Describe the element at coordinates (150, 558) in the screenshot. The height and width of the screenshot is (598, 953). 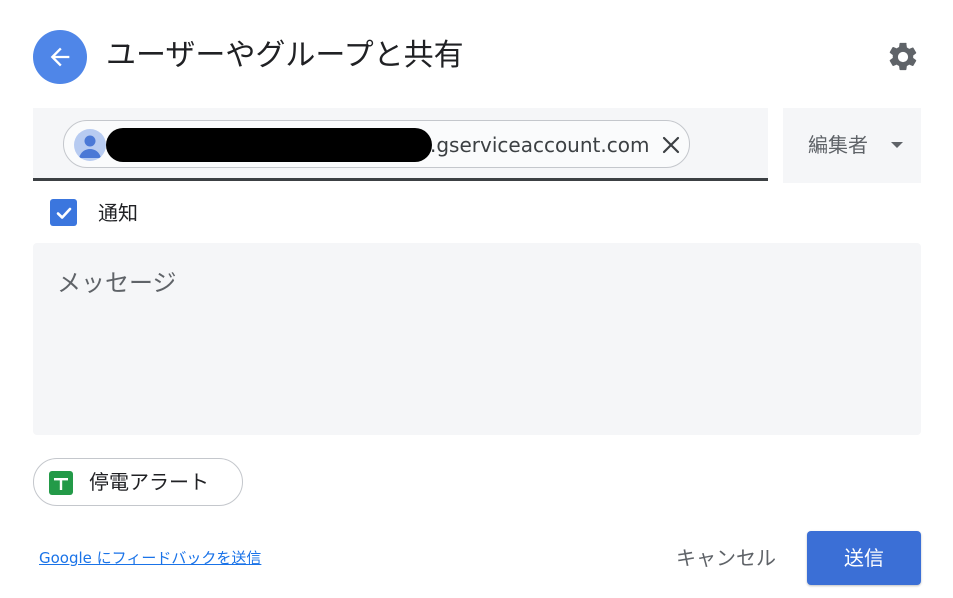
I see `feedback-link: Google にフィードバックを送信` at that location.